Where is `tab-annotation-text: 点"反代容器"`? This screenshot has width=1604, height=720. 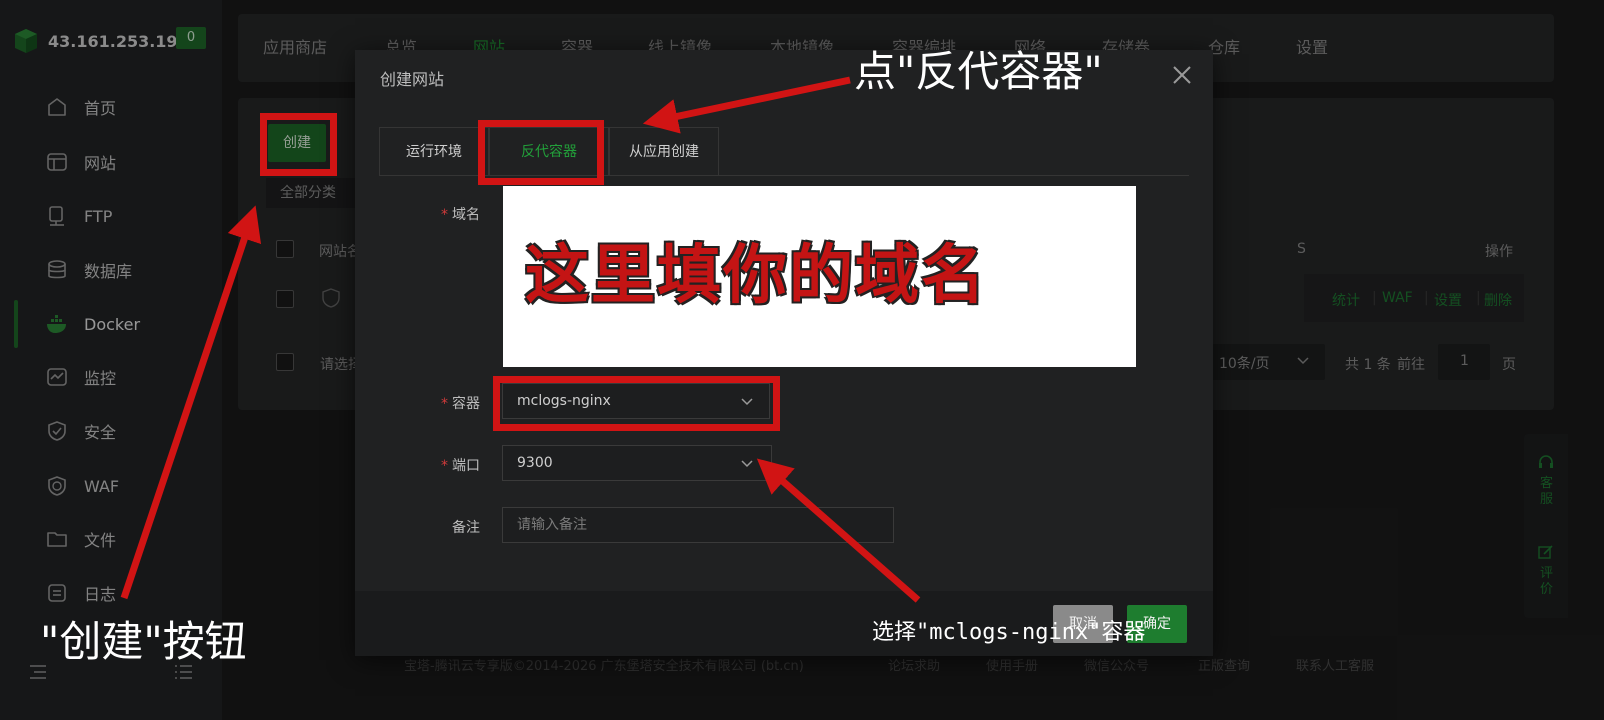
tab-annotation-text: 点"反代容器" is located at coordinates (978, 71).